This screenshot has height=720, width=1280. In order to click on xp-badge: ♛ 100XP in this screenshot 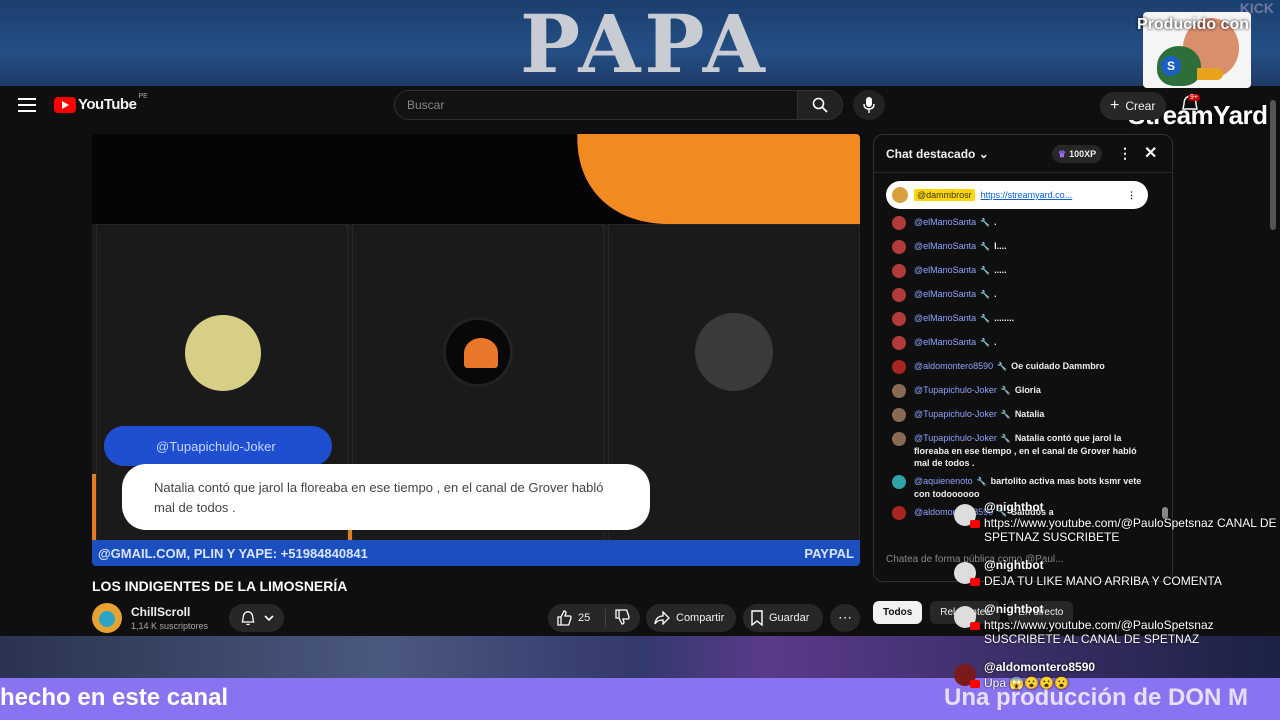, I will do `click(1077, 154)`.